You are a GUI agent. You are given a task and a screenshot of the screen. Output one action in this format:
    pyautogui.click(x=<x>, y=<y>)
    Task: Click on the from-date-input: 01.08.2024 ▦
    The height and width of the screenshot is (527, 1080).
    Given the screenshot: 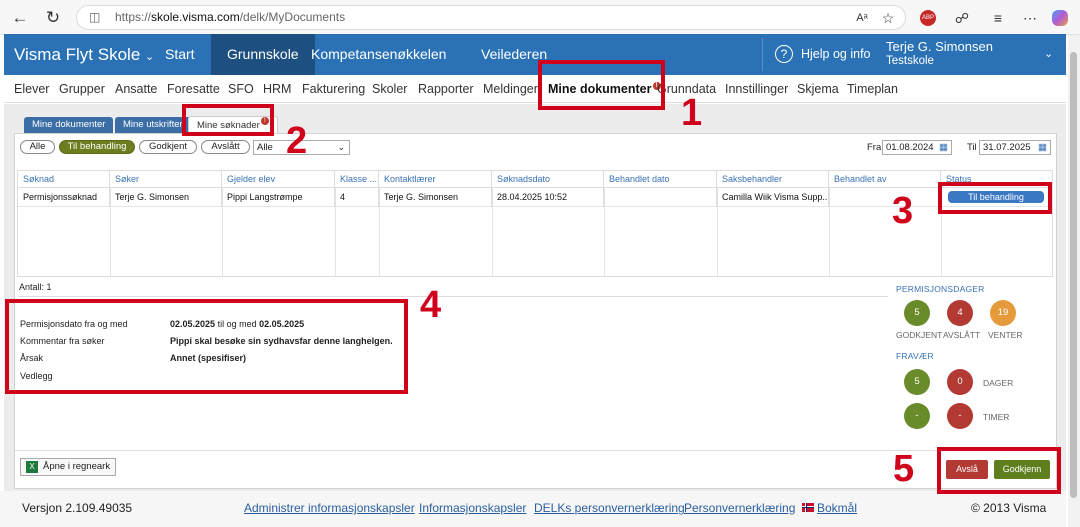 What is the action you would take?
    pyautogui.click(x=917, y=147)
    